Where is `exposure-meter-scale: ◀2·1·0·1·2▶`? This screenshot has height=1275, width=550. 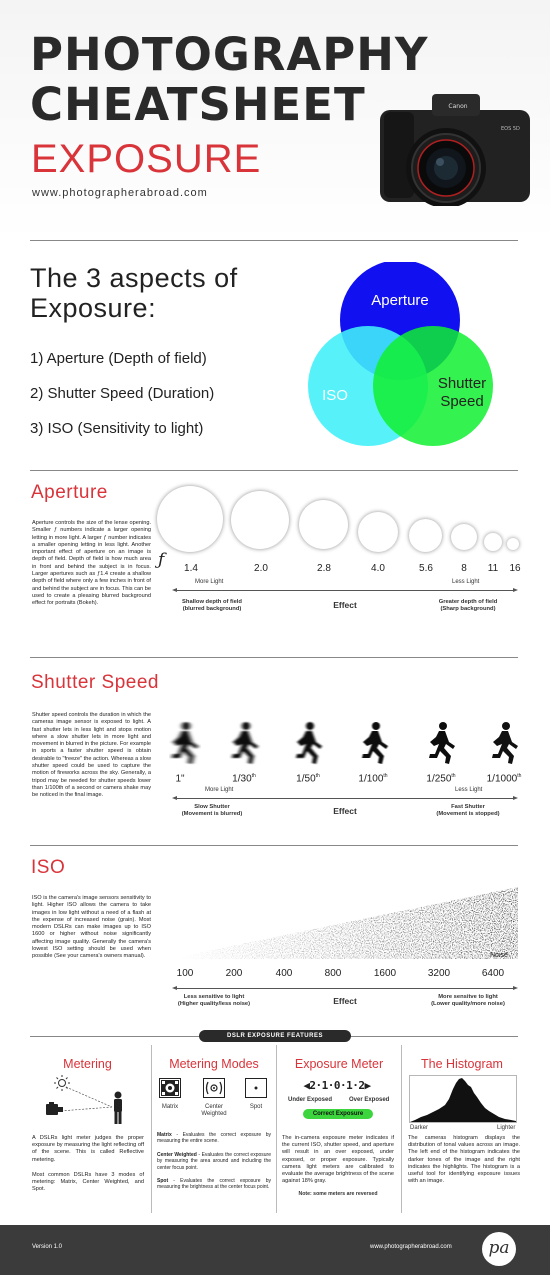
exposure-meter-scale: ◀2·1·0·1·2▶ is located at coordinates (337, 1085).